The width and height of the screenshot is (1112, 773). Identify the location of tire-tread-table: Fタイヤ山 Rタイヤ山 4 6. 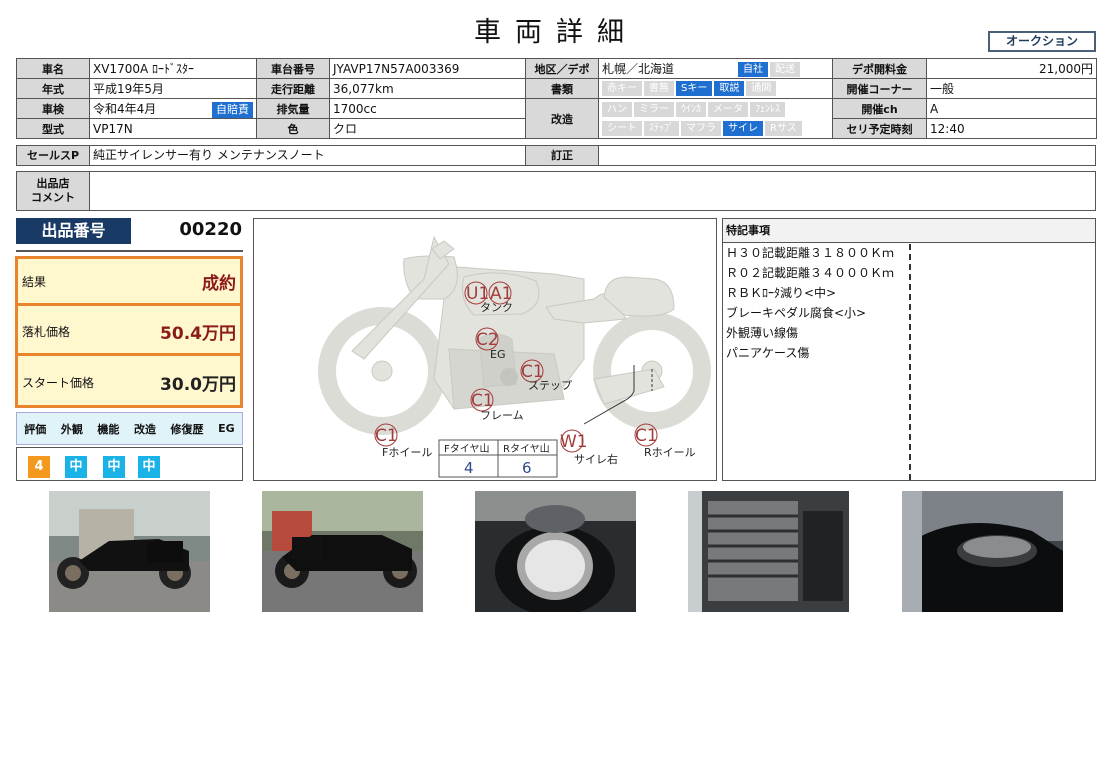
(498, 458).